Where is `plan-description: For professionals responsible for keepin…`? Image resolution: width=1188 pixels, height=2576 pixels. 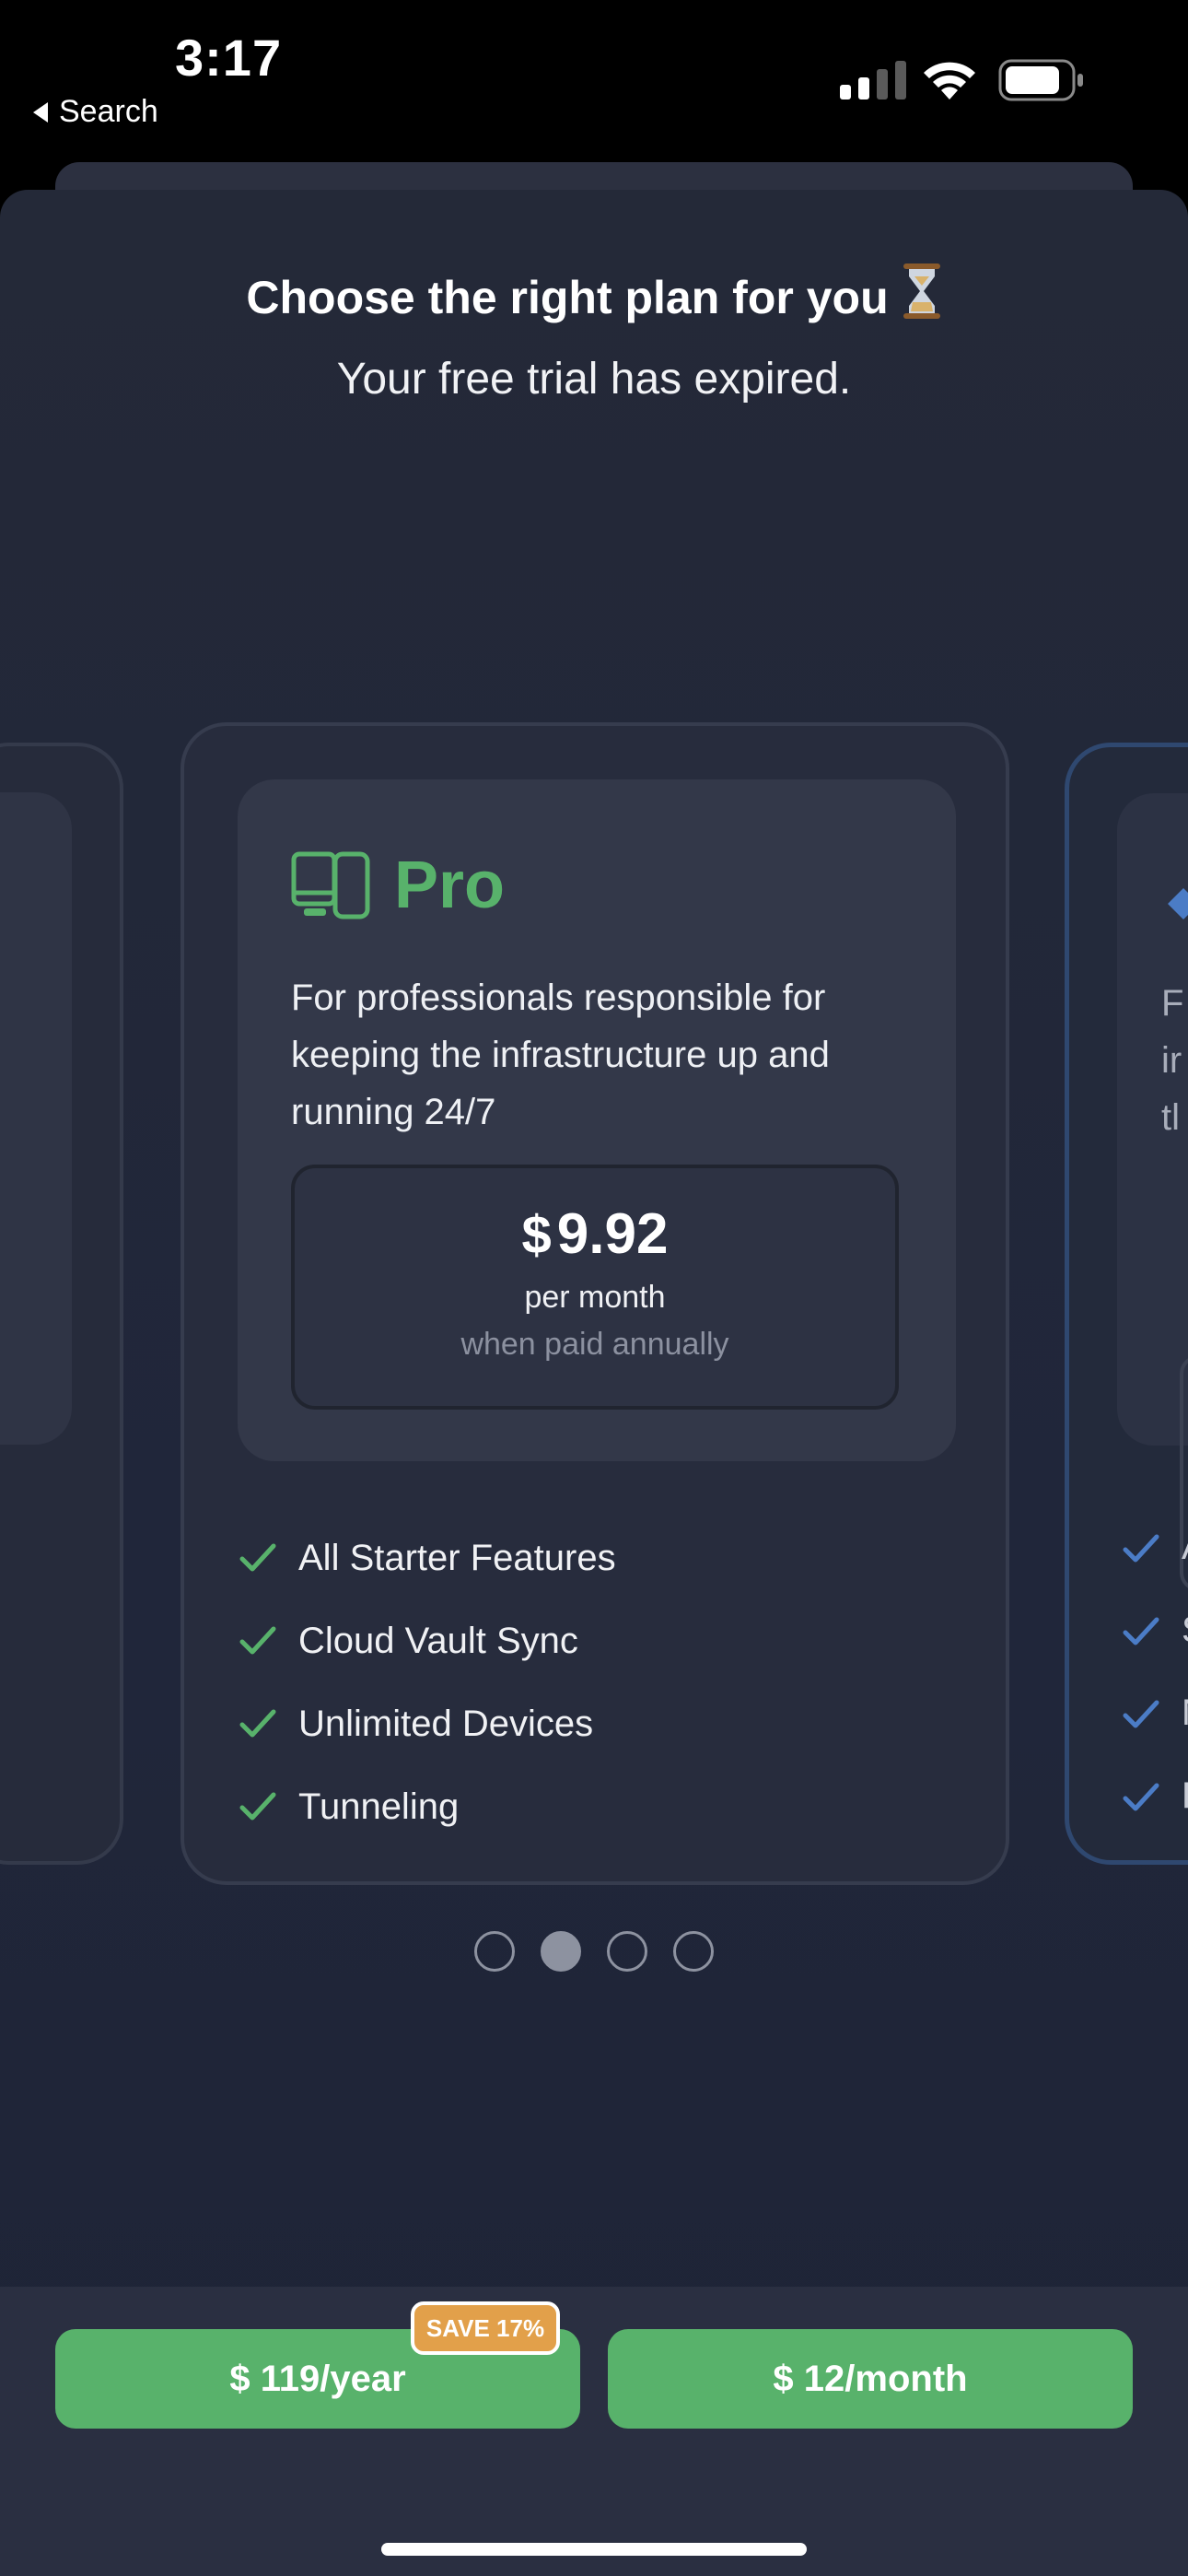
plan-description: For professionals responsible for keepin… is located at coordinates (560, 1055).